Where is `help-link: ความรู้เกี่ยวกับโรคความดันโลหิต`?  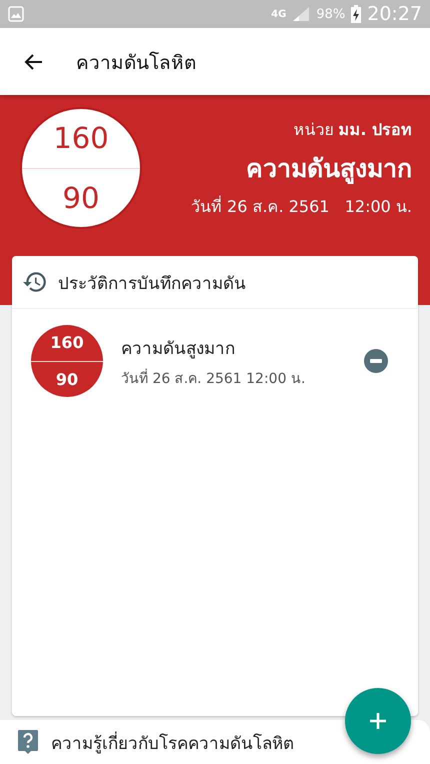 help-link: ความรู้เกี่ยวกับโรคความดันโลหิต is located at coordinates (215, 742).